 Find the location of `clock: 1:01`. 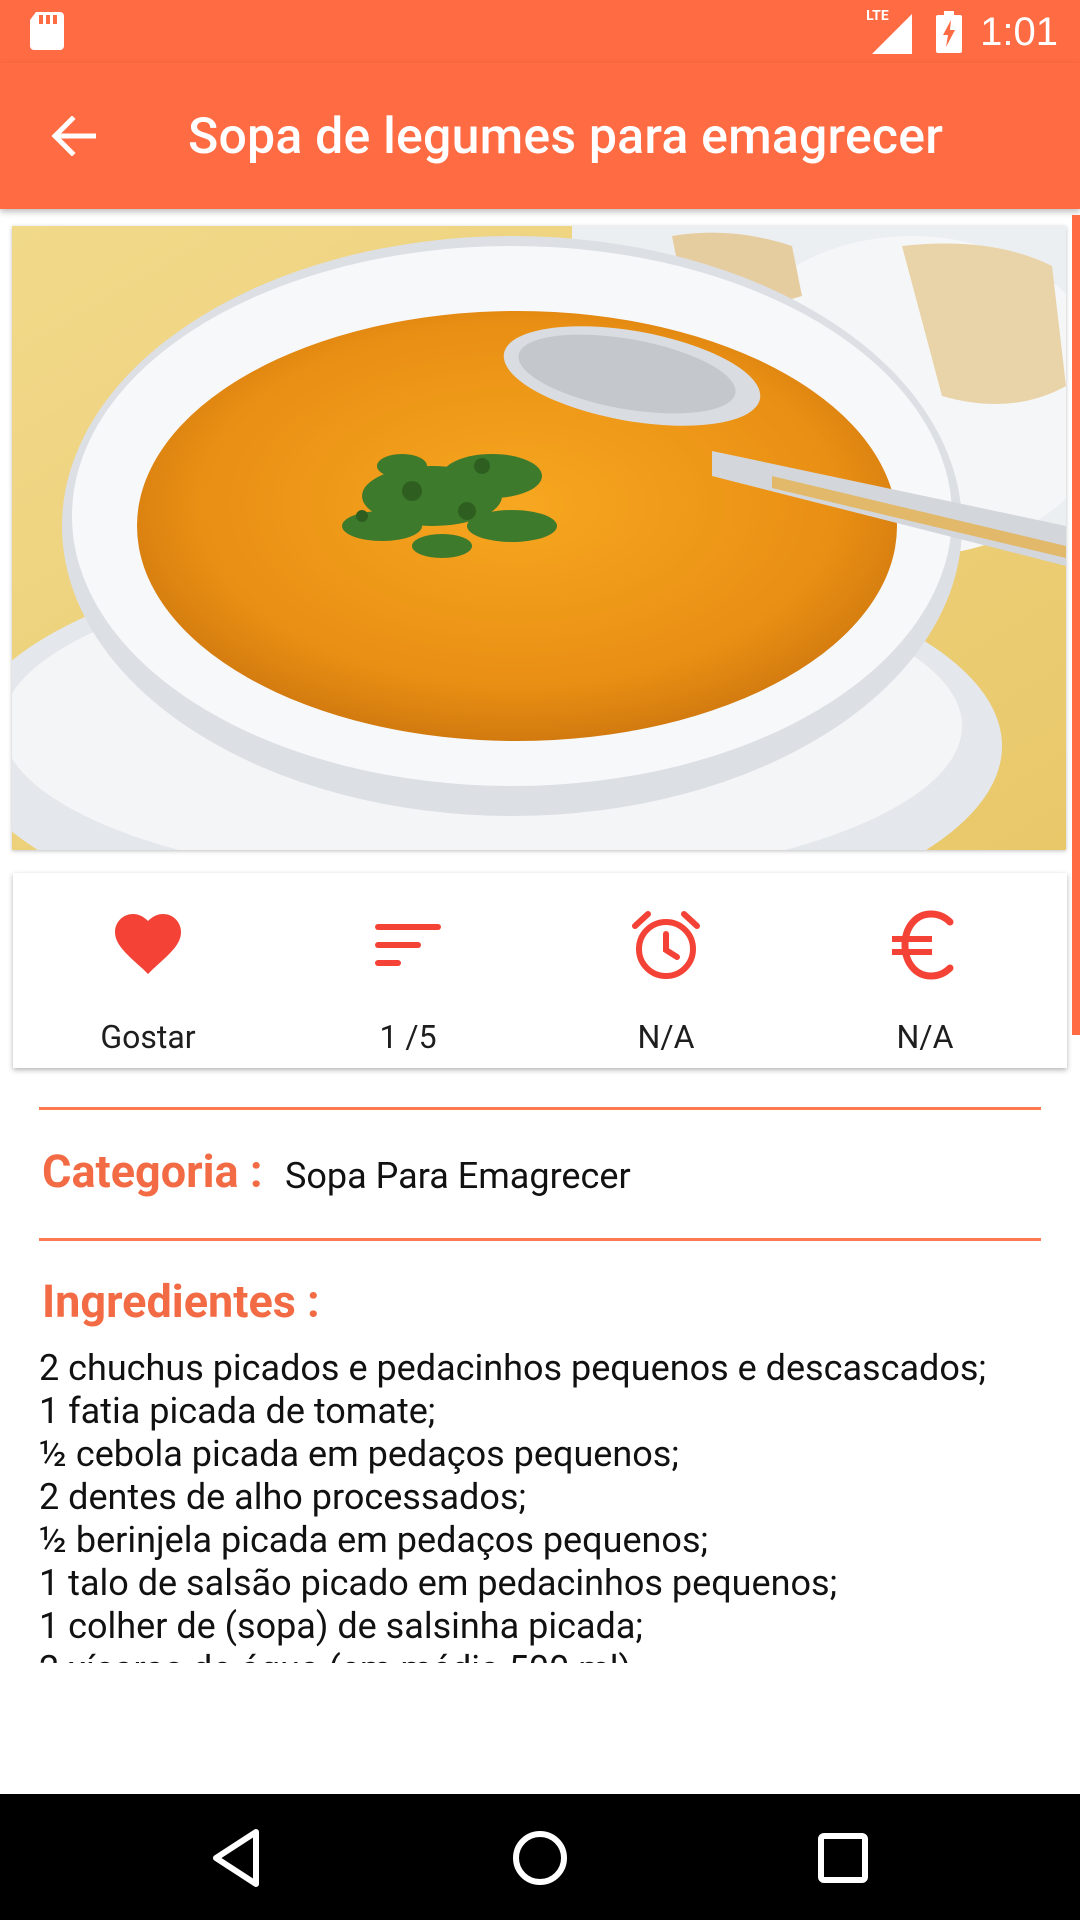

clock: 1:01 is located at coordinates (1019, 31).